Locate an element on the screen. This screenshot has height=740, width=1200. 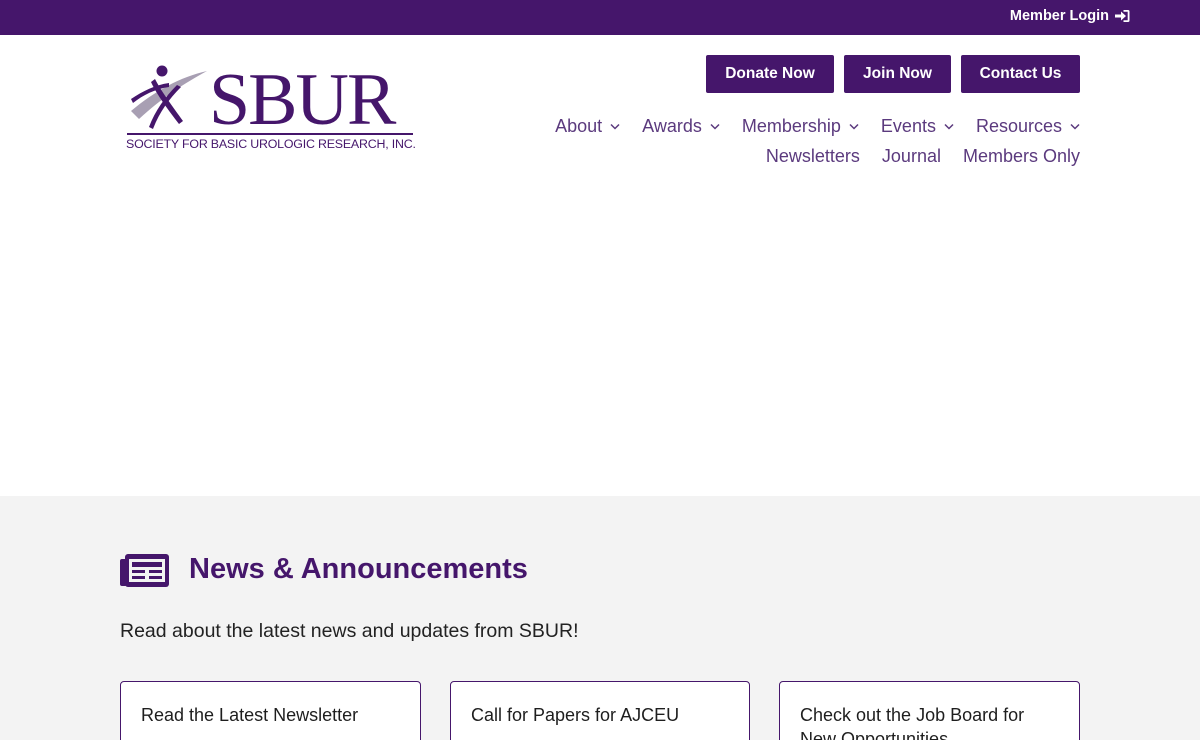
news-card-title: Read the Latest Newsletter is located at coordinates (250, 715).